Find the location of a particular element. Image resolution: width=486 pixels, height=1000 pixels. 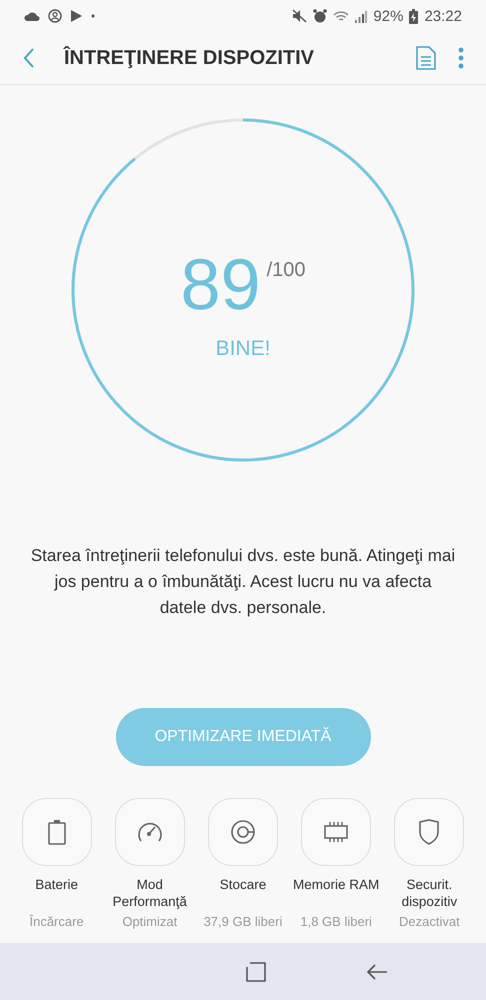

chevron-left-icon is located at coordinates (29, 58).